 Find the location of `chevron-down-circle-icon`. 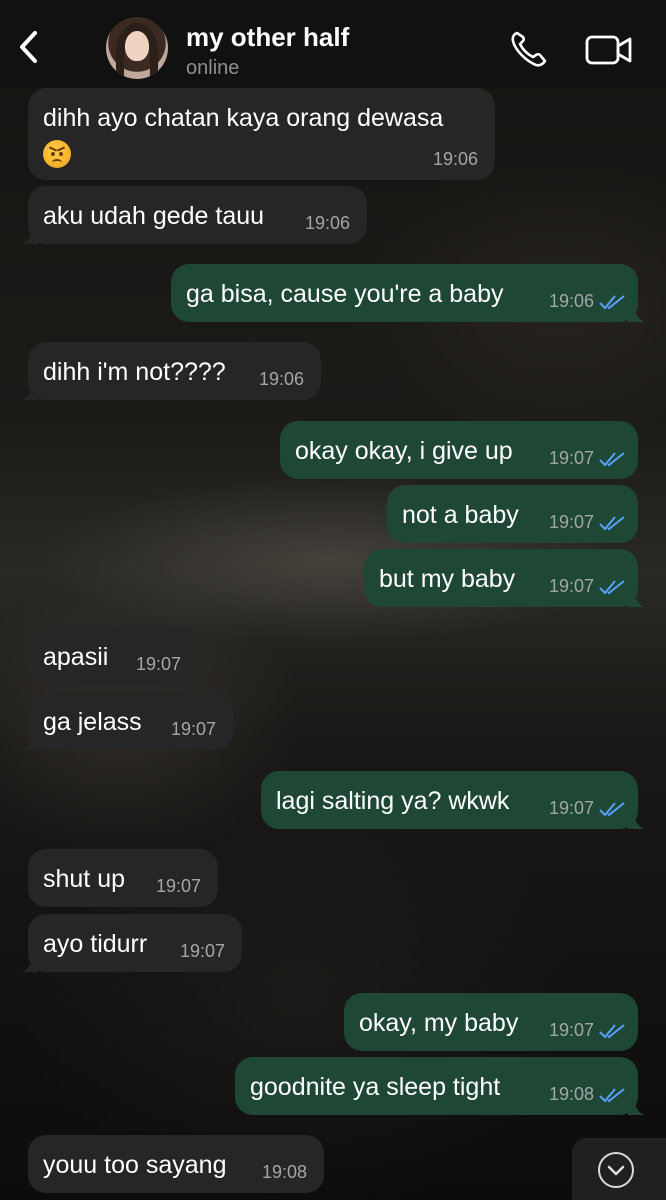

chevron-down-circle-icon is located at coordinates (616, 1170).